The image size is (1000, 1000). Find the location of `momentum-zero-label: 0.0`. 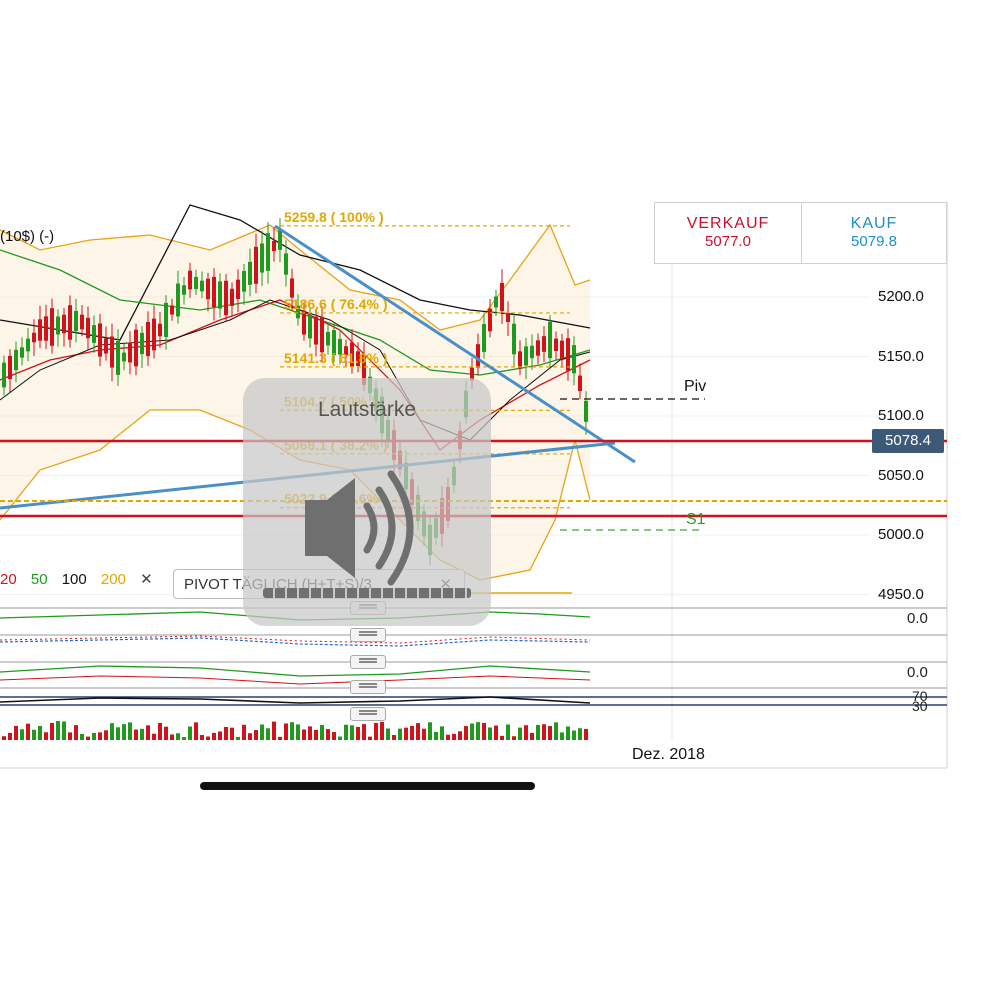

momentum-zero-label: 0.0 is located at coordinates (917, 672).